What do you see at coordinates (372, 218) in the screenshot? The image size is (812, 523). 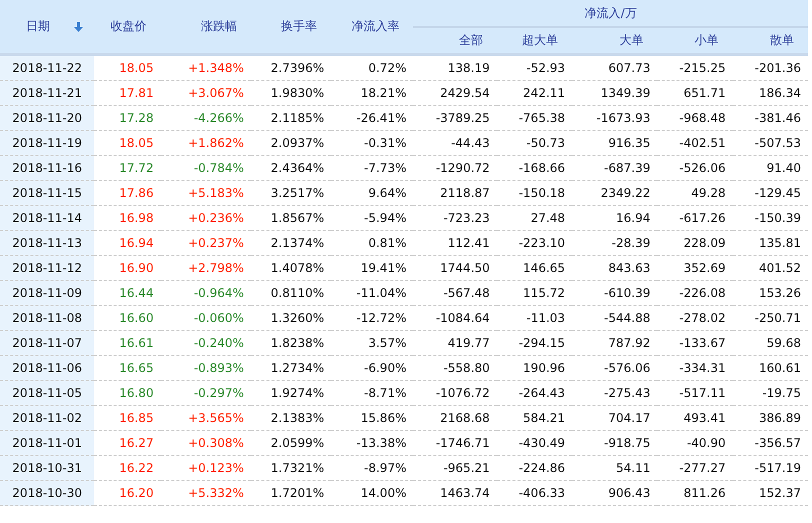 I see `table-cell: -5.94%` at bounding box center [372, 218].